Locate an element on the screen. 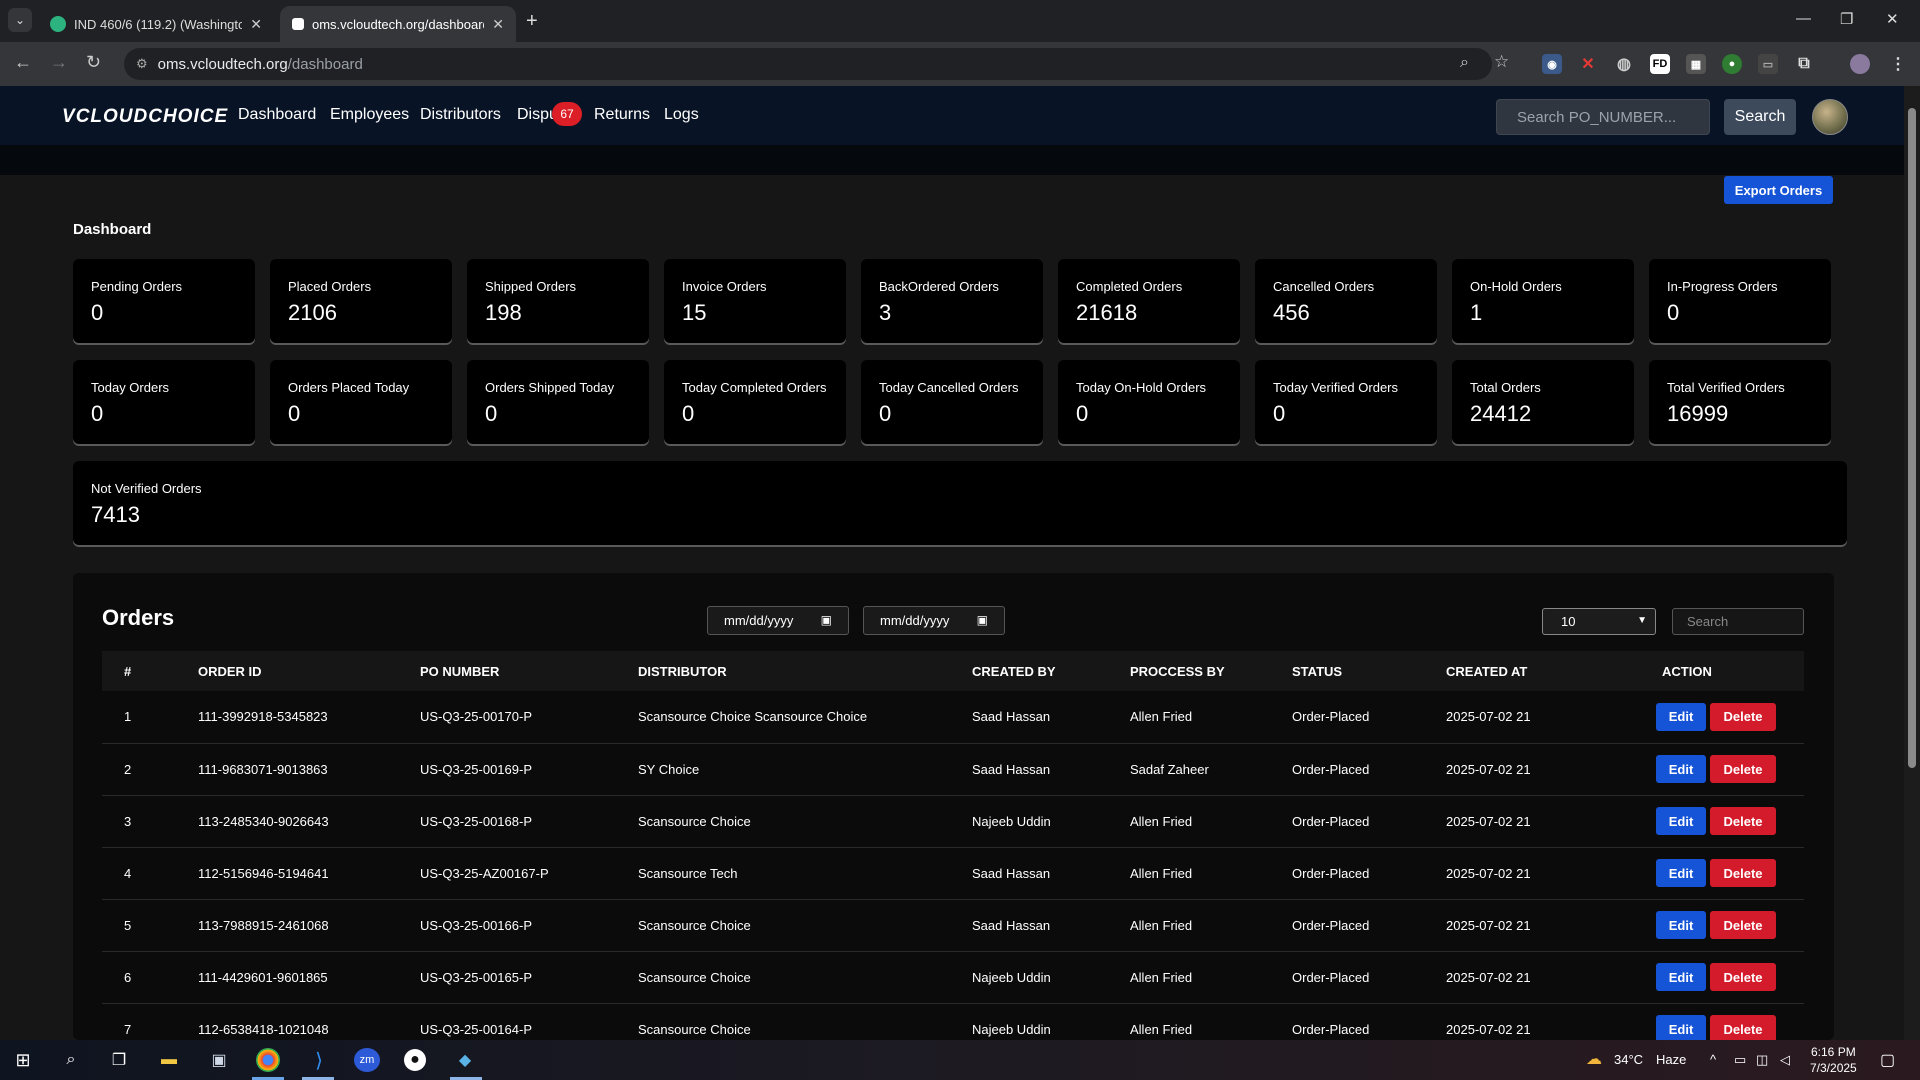  extension-green-icon: ● is located at coordinates (1732, 64).